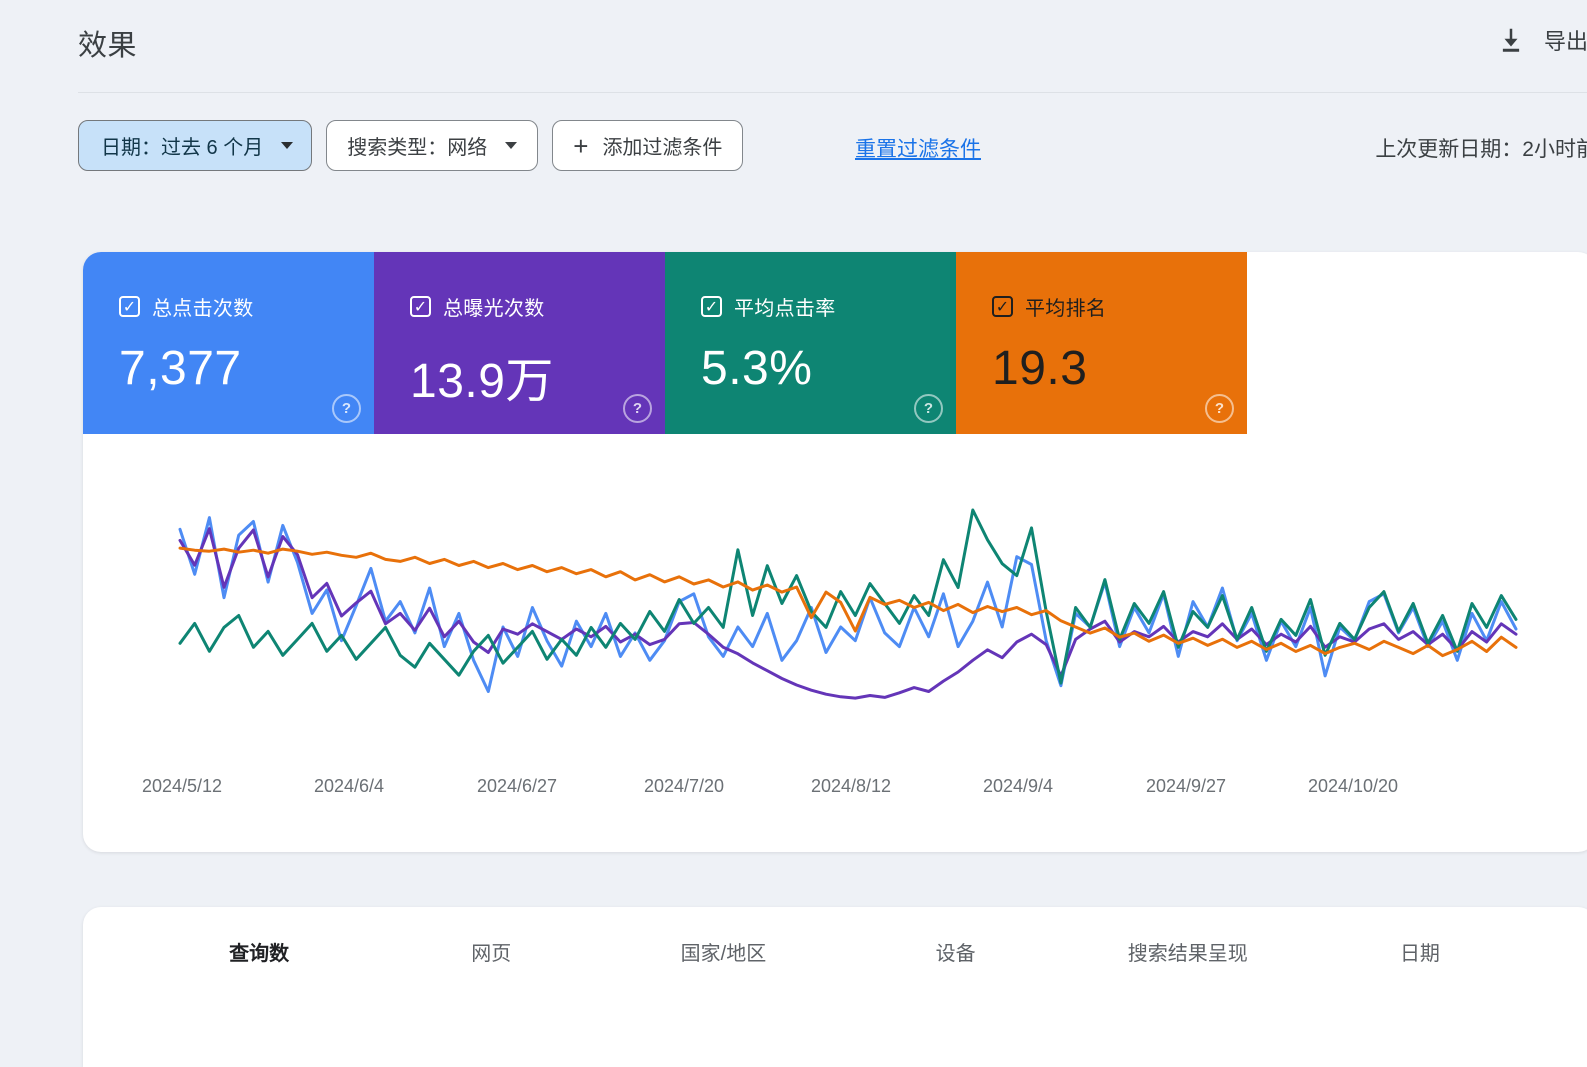 The width and height of the screenshot is (1587, 1067). What do you see at coordinates (848, 596) in the screenshot?
I see `chart-line-ctr` at bounding box center [848, 596].